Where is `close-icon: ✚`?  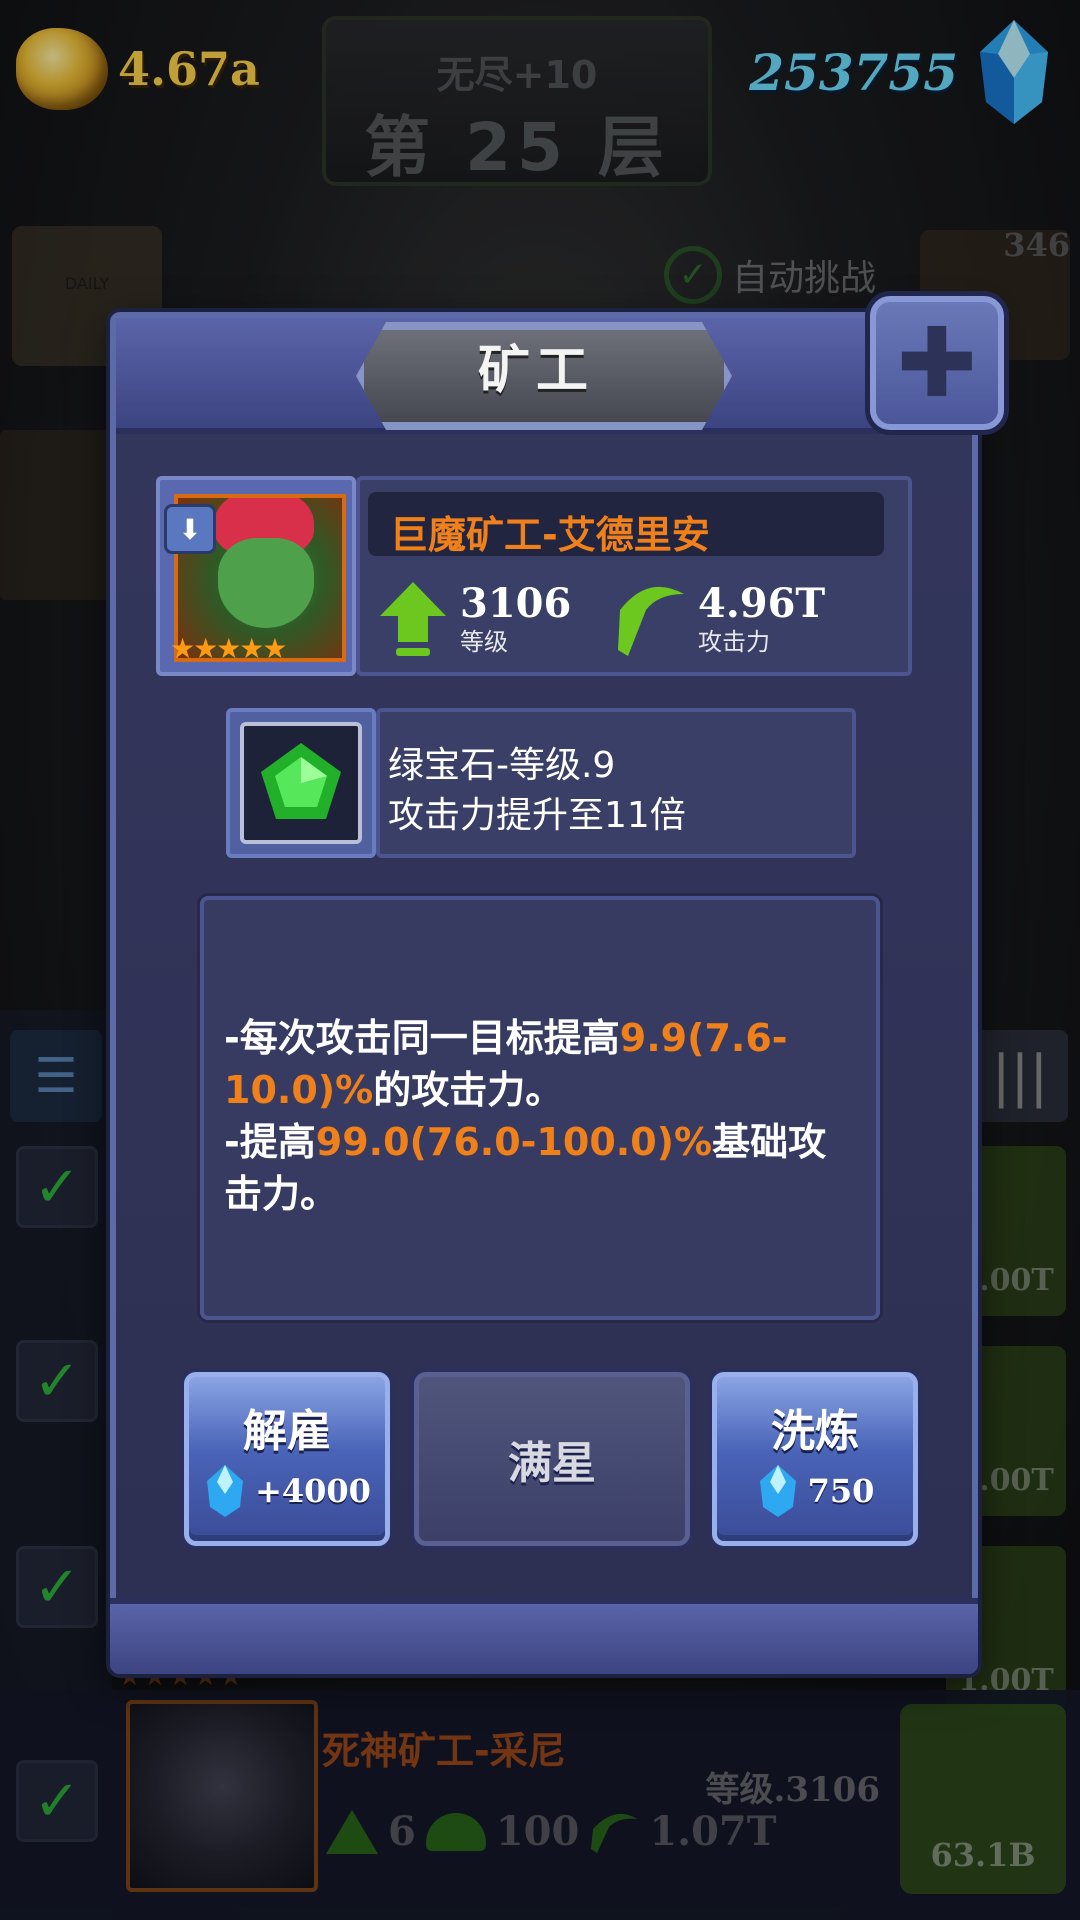 close-icon: ✚ is located at coordinates (937, 363).